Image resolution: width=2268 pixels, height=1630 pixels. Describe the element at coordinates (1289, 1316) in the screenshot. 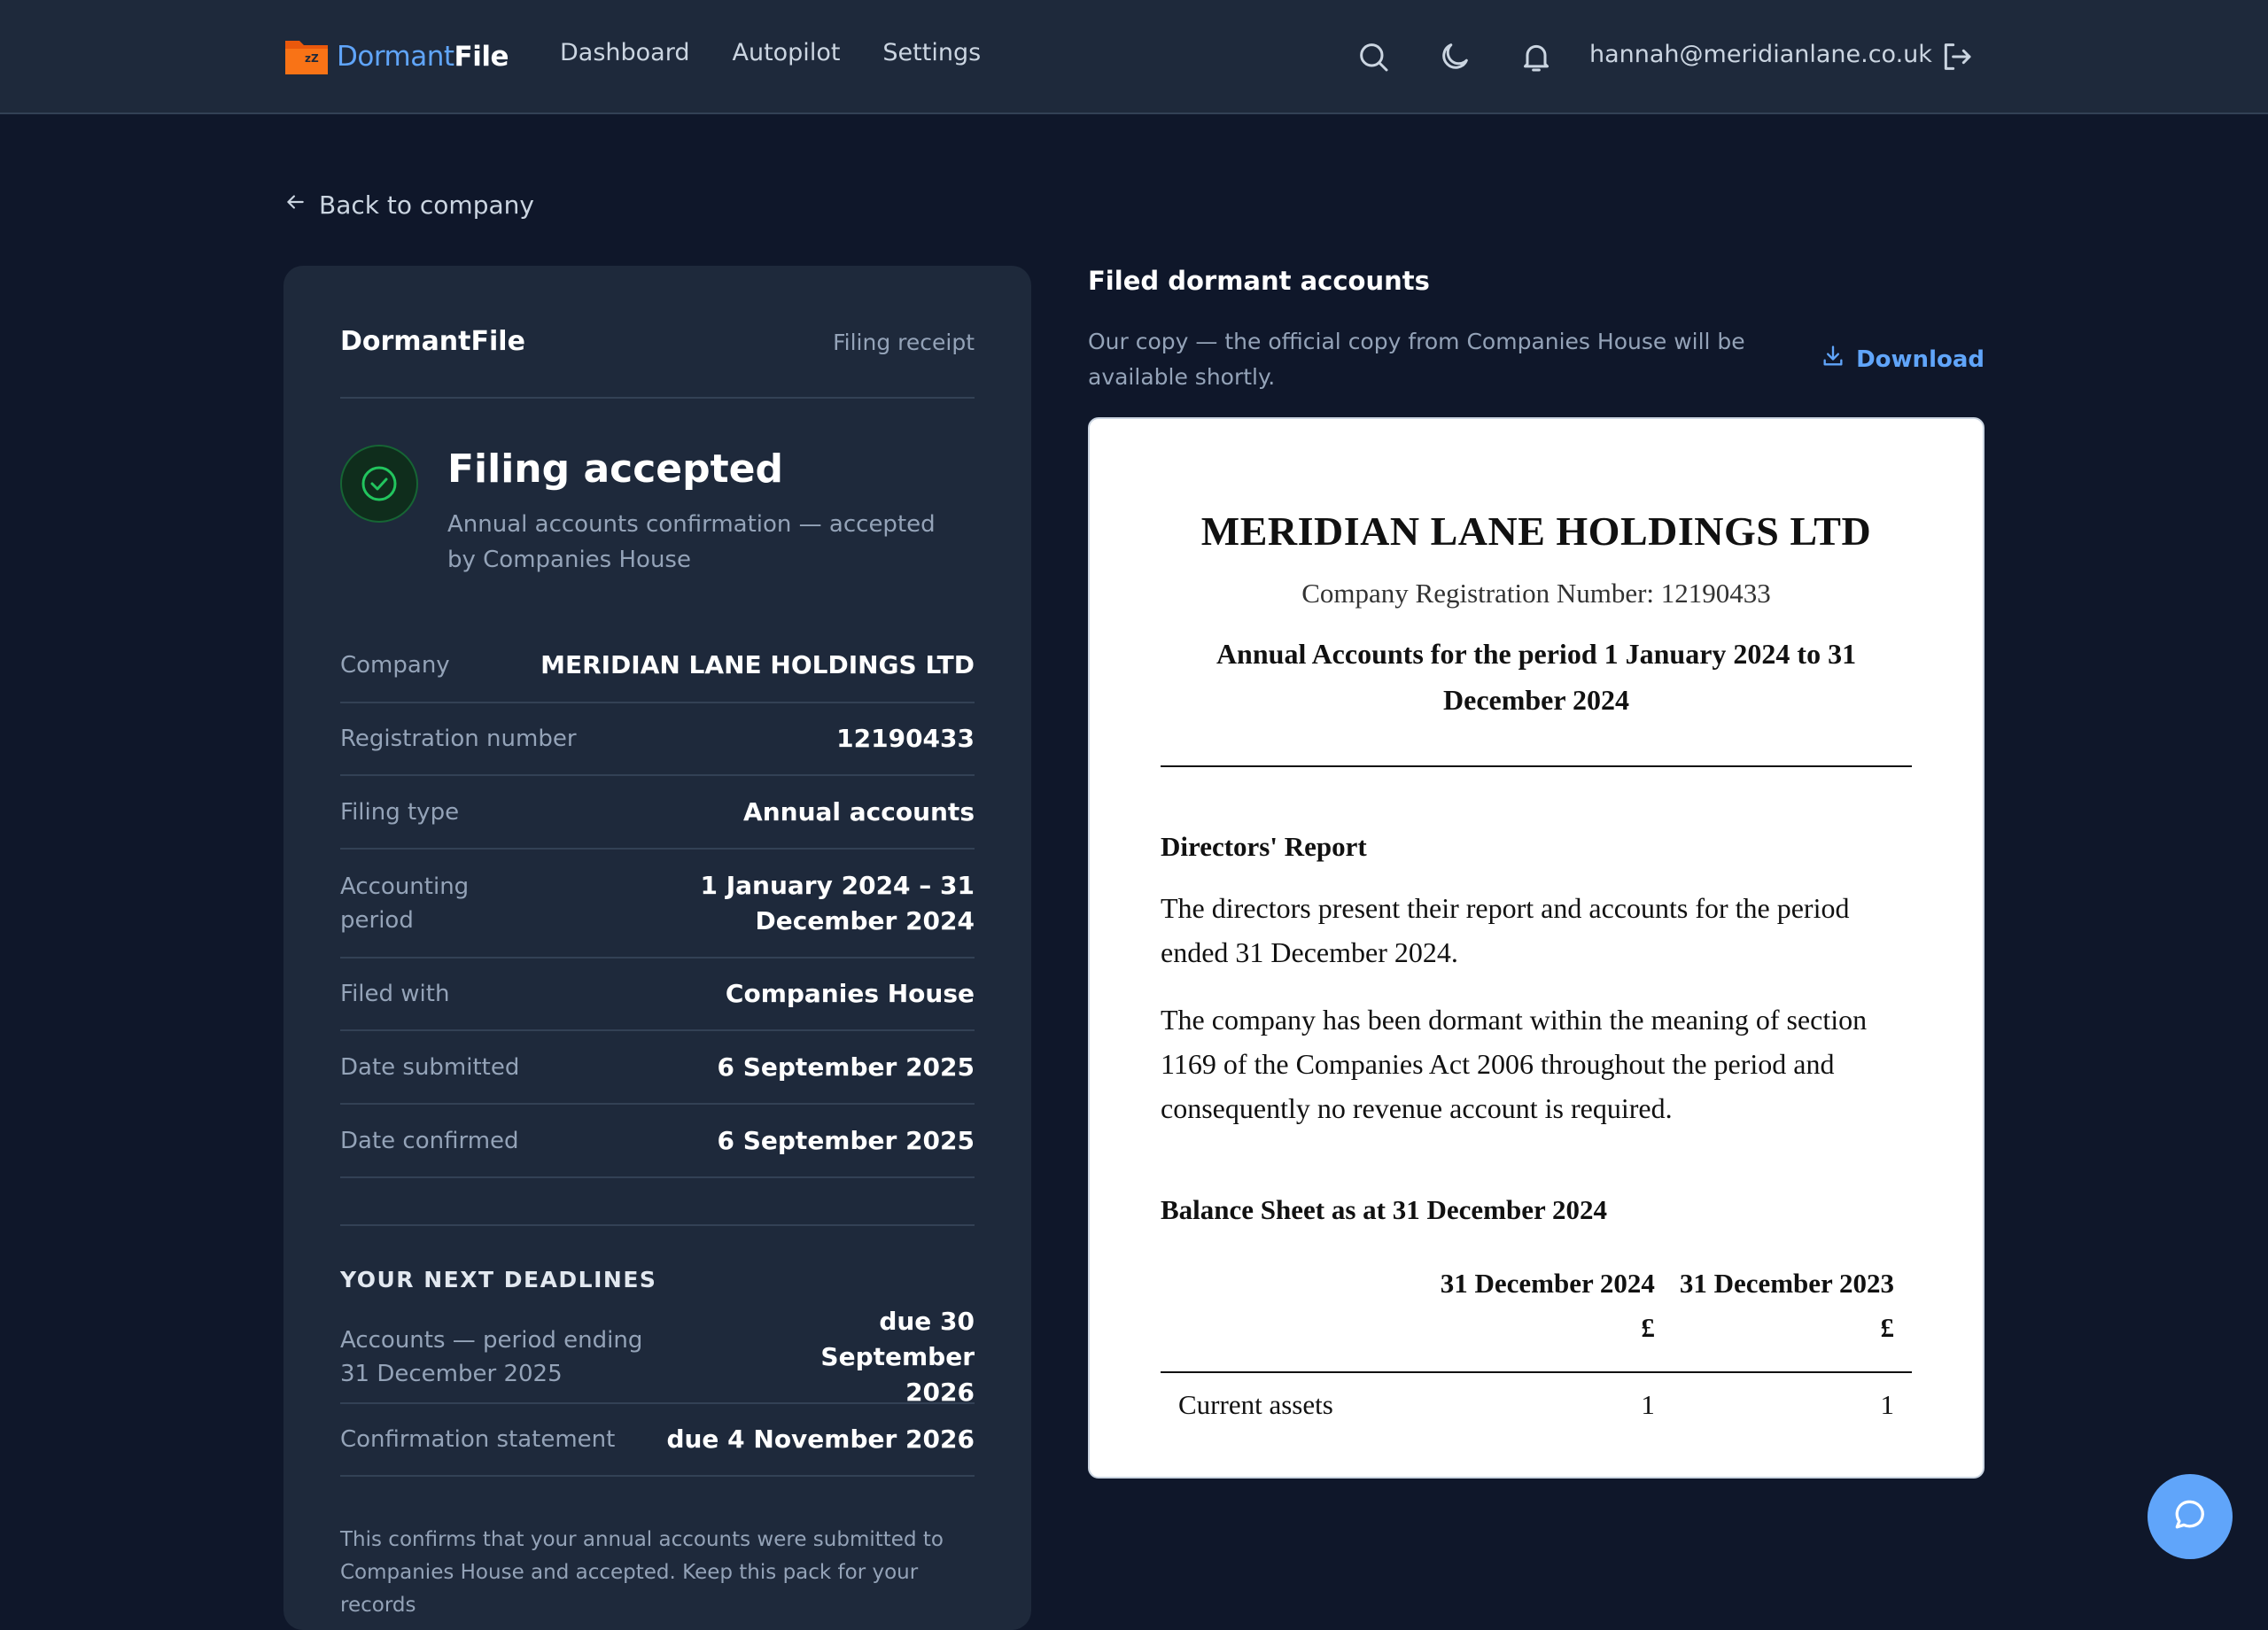

I see `bs-label-header` at that location.